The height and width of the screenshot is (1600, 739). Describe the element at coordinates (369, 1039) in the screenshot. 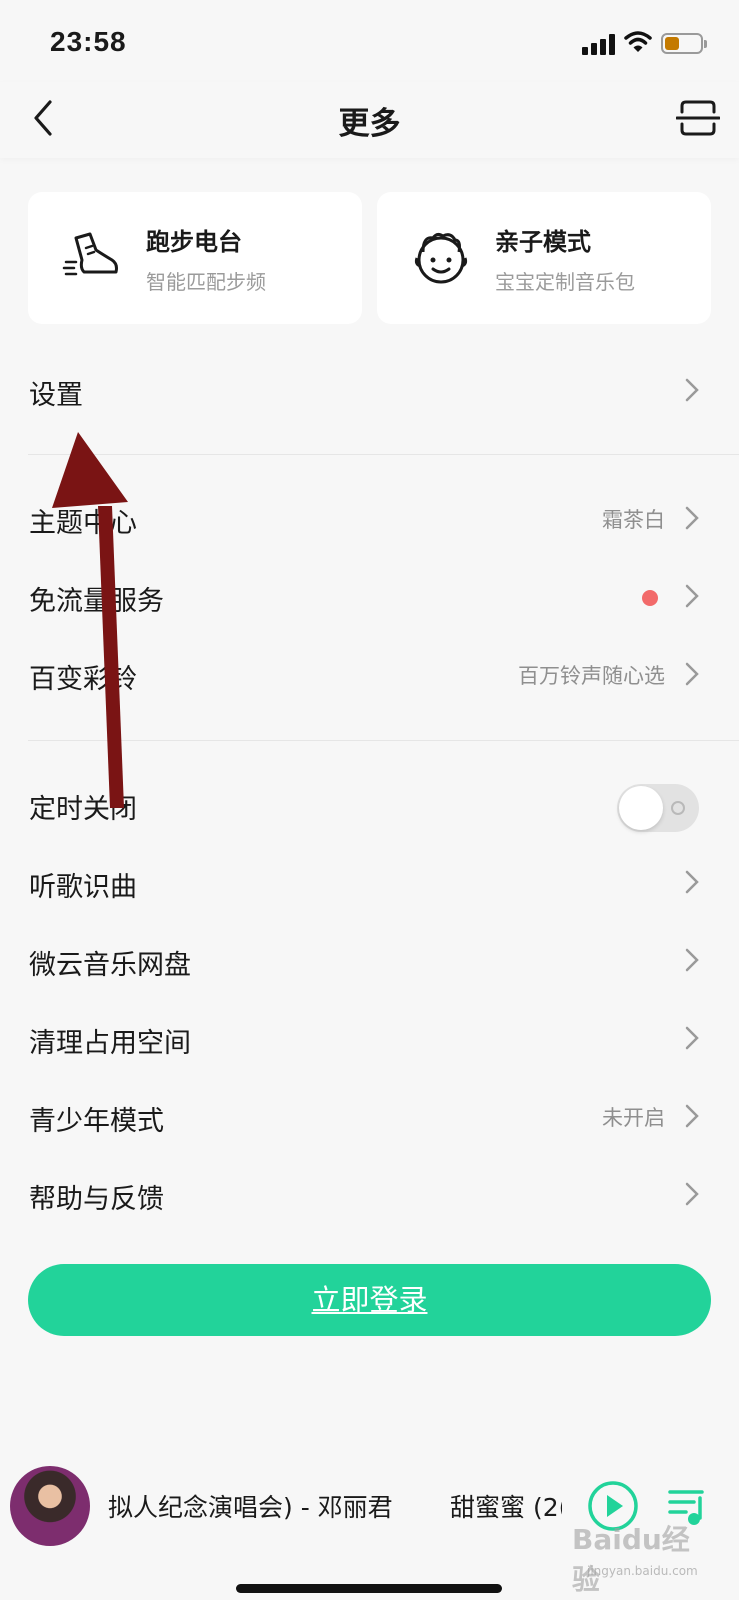

I see `clear-storage-row: 清理占用空间` at that location.